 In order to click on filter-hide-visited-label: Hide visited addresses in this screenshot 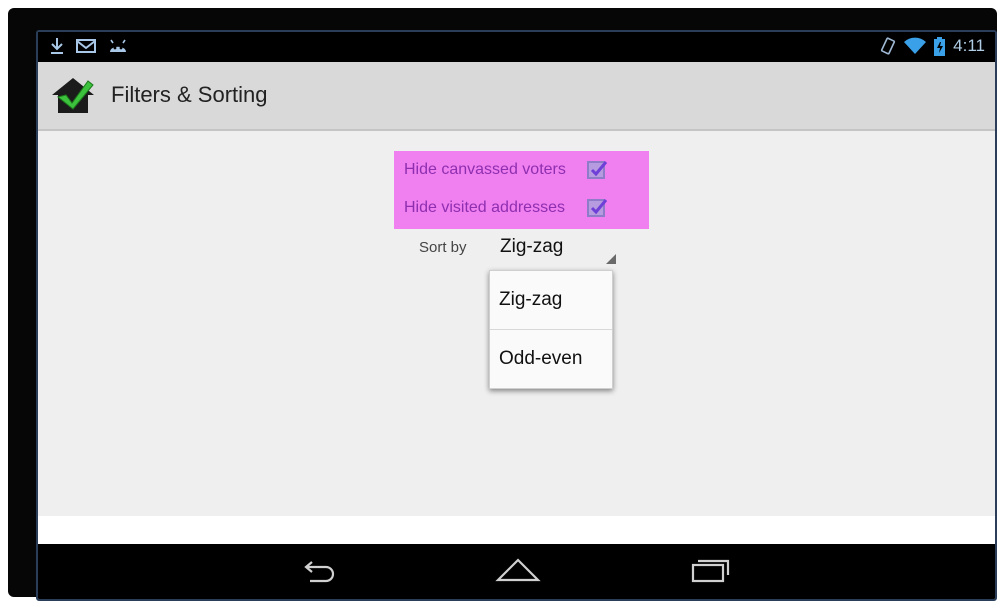, I will do `click(484, 207)`.